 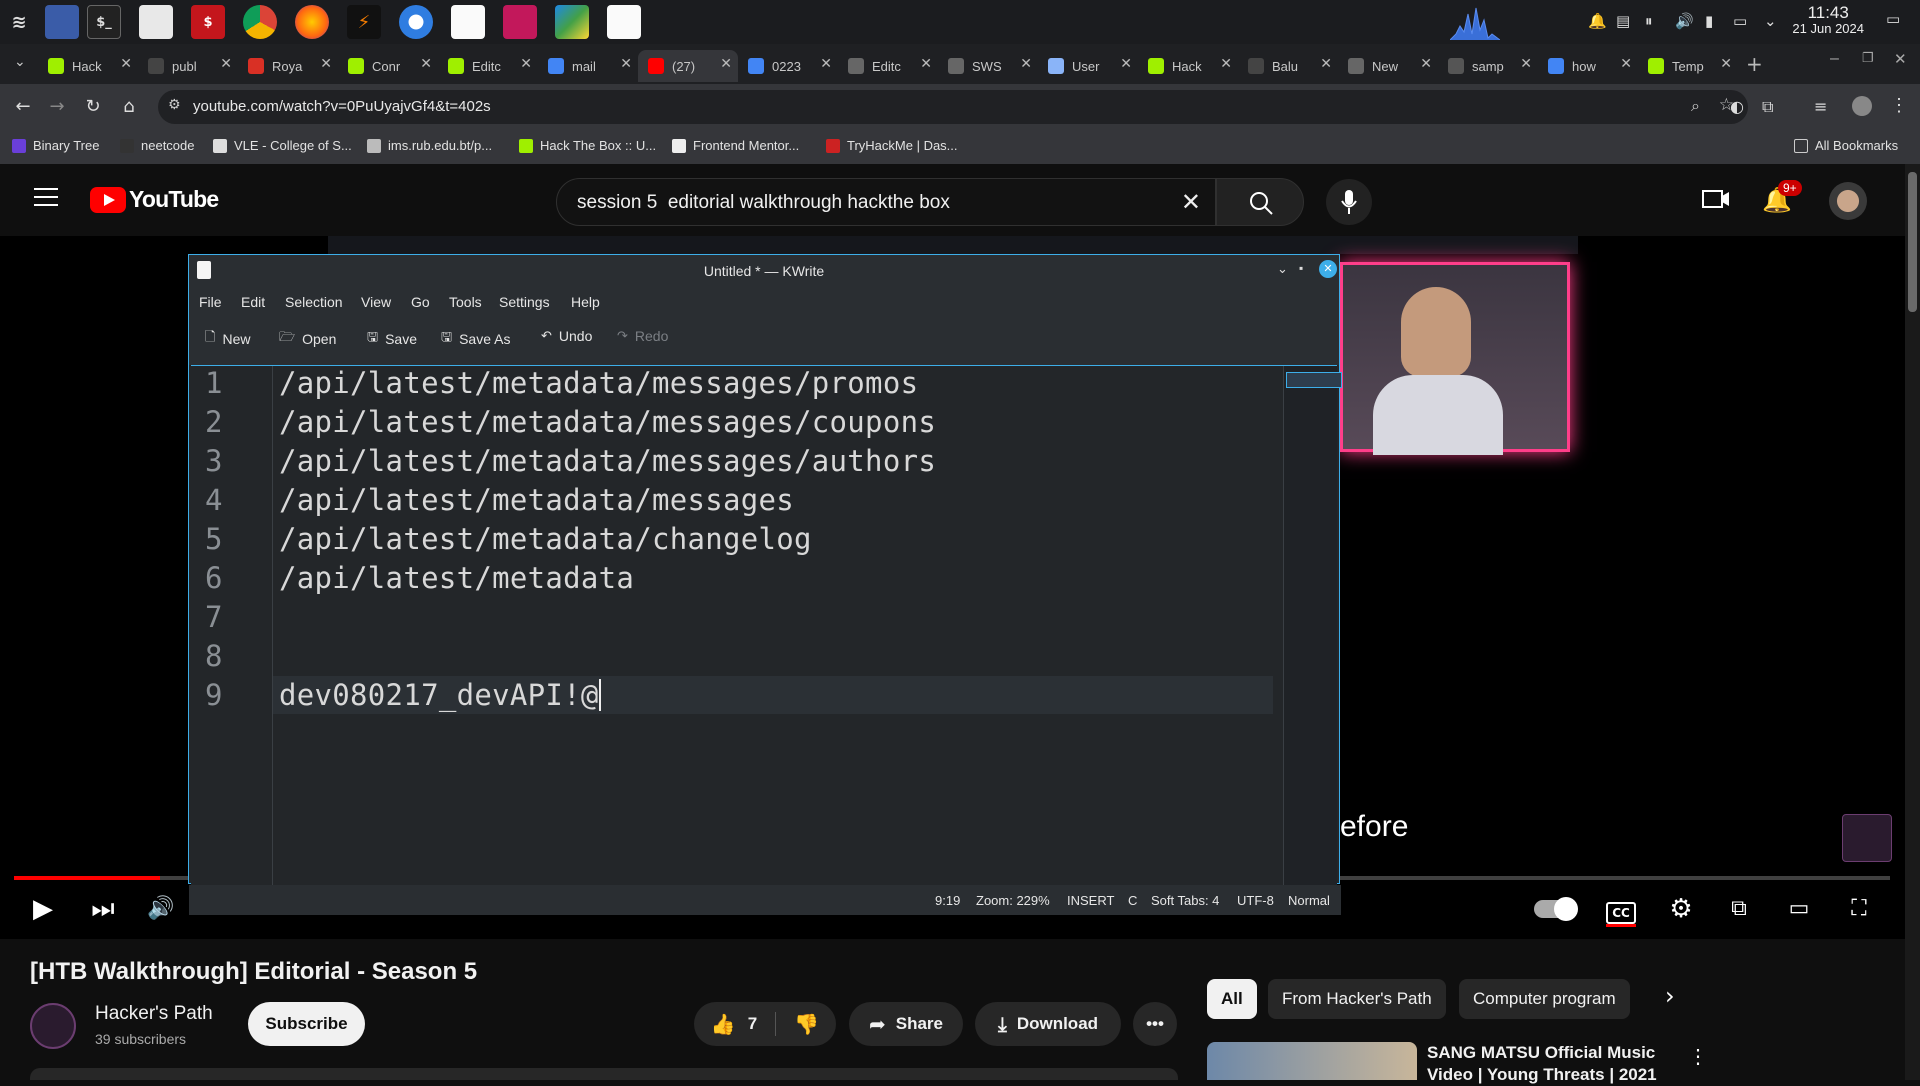 I want to click on clipboard-icon: ▤, so click(x=1623, y=21).